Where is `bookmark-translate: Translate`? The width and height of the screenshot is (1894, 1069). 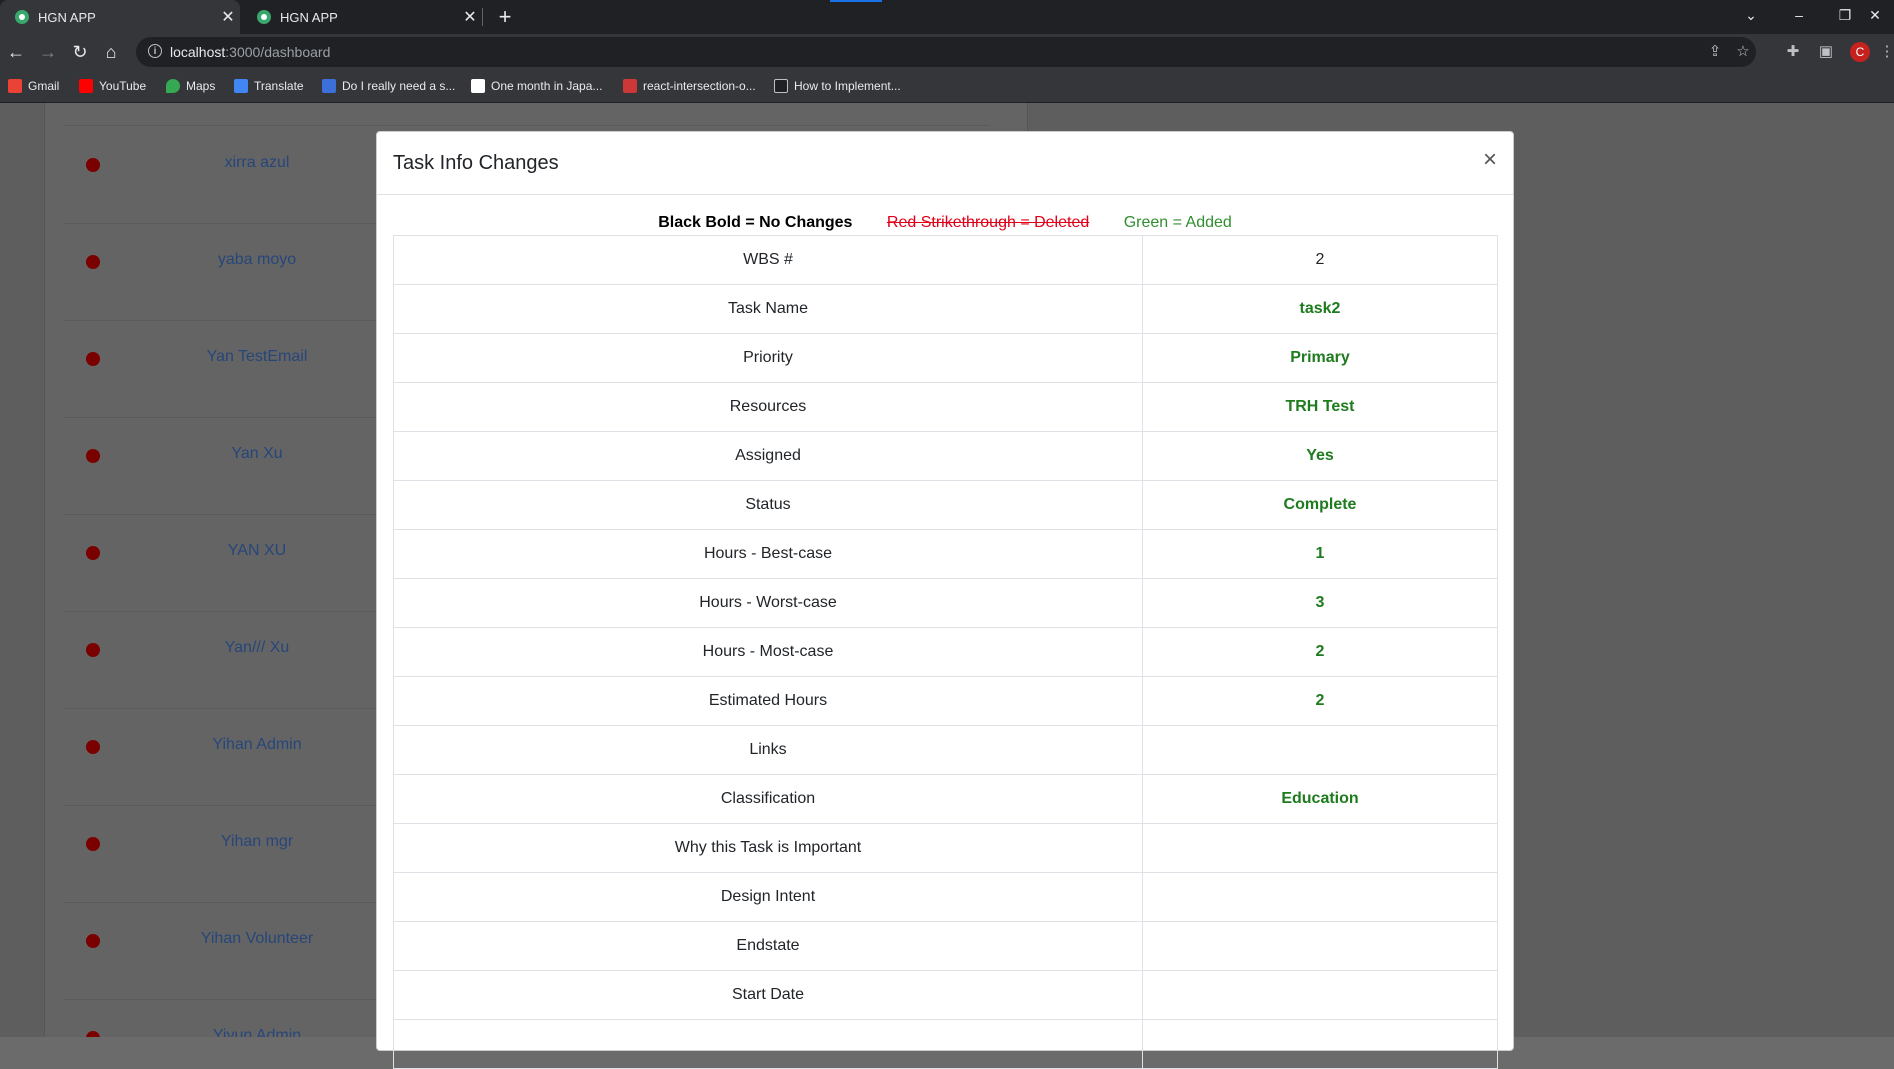 bookmark-translate: Translate is located at coordinates (269, 86).